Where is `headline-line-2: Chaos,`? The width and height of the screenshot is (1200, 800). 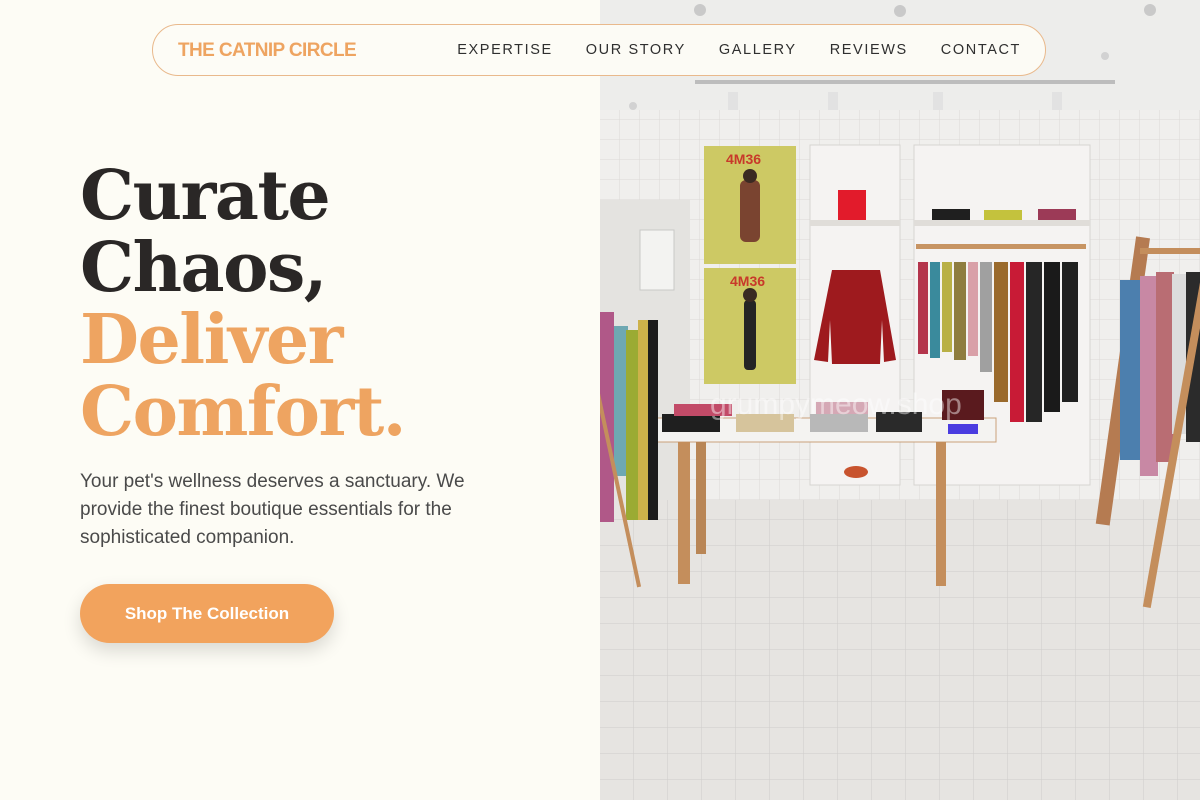 headline-line-2: Chaos, is located at coordinates (203, 268).